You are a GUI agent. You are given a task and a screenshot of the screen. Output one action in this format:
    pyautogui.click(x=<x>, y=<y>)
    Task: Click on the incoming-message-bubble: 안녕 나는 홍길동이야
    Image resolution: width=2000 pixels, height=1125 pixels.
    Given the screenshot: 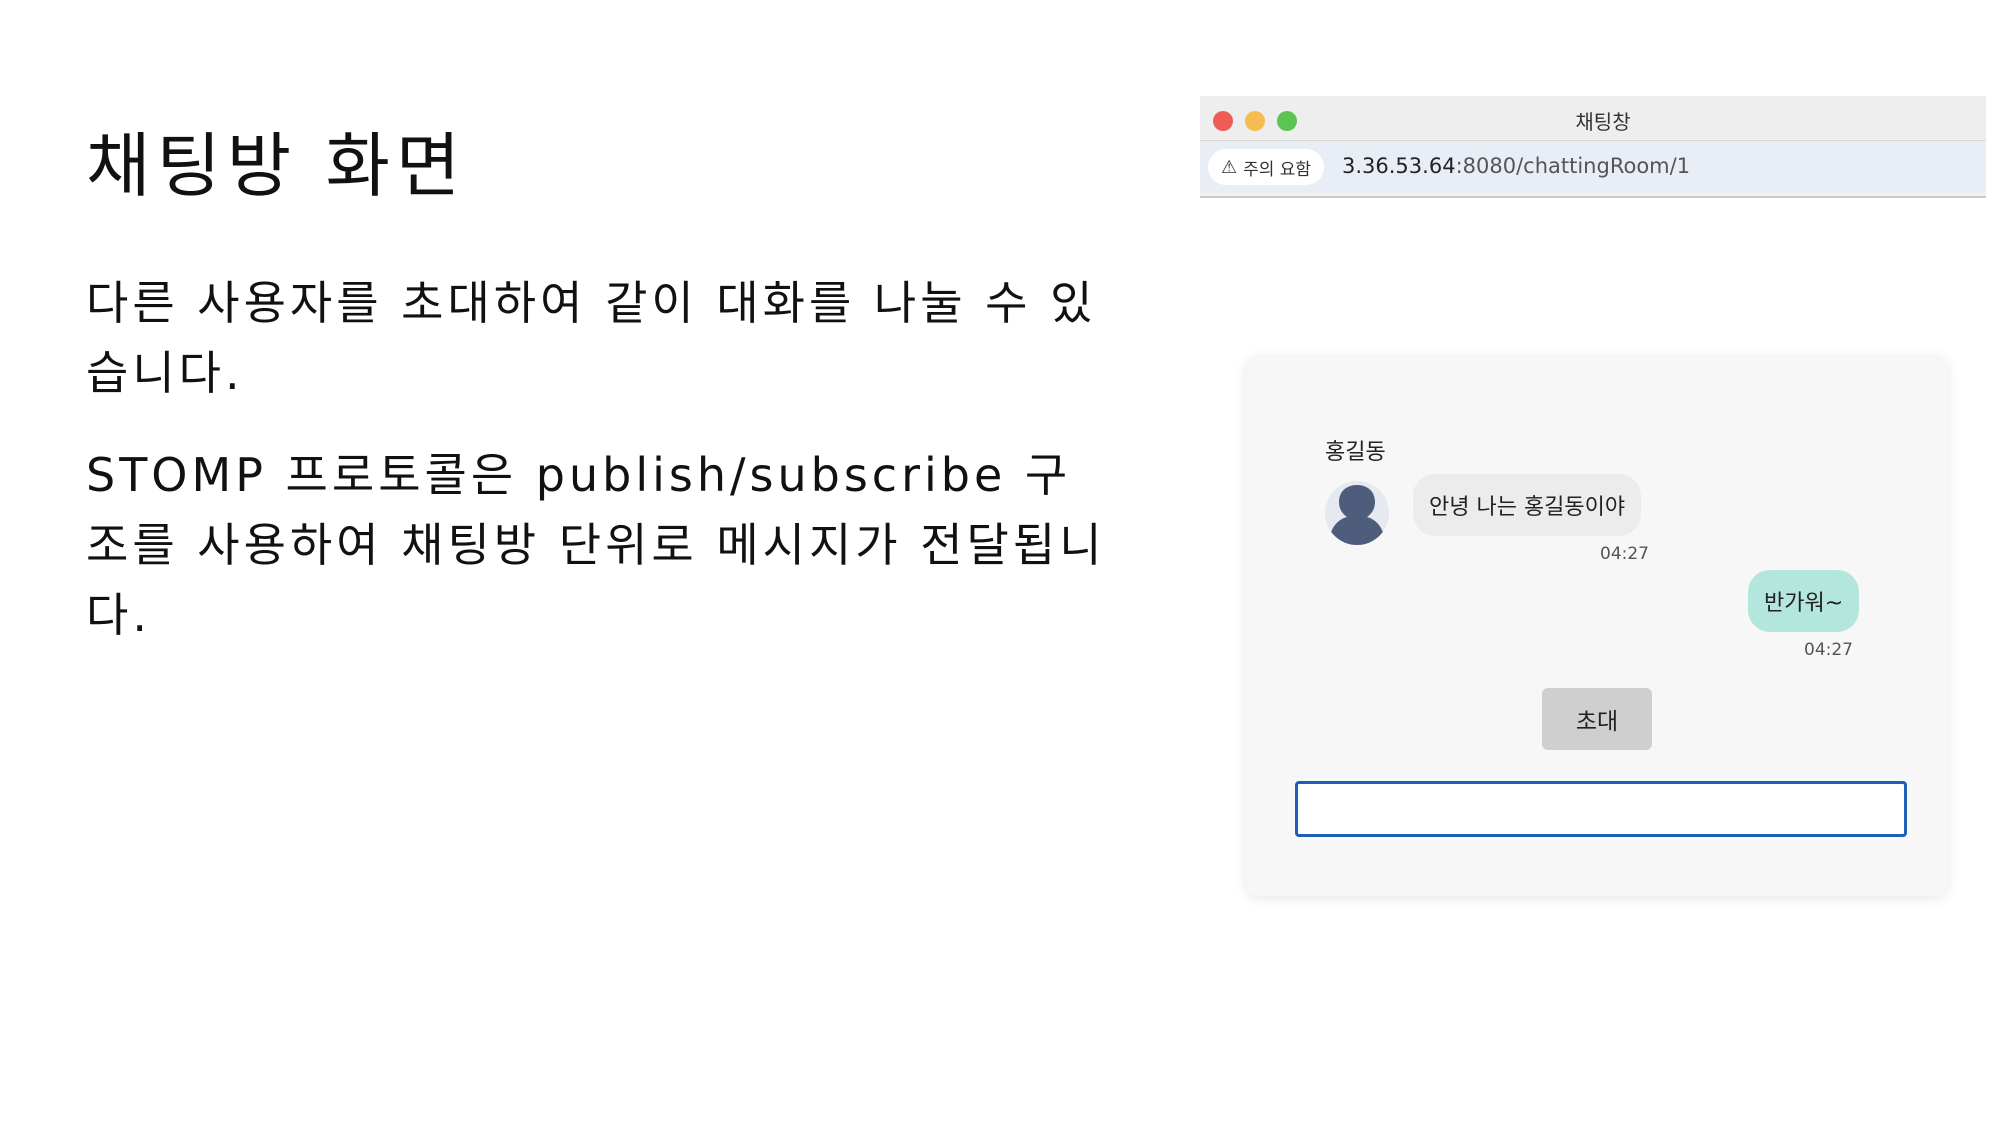 What is the action you would take?
    pyautogui.click(x=1527, y=505)
    